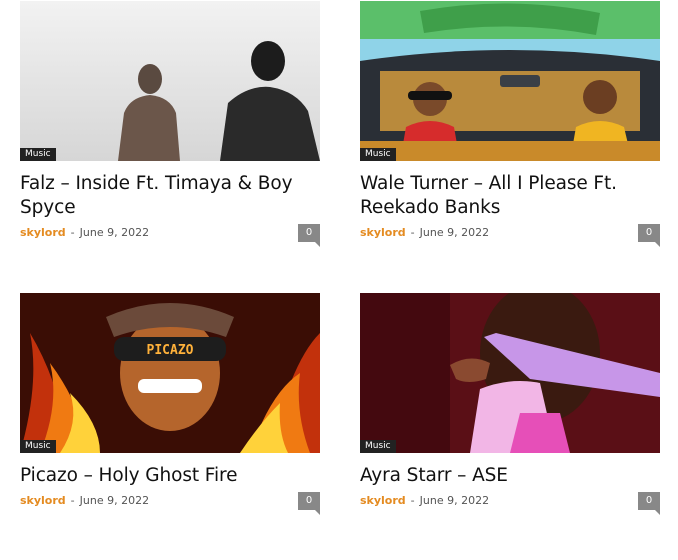  I want to click on post-title: Ayra Starr – ASE, so click(510, 476).